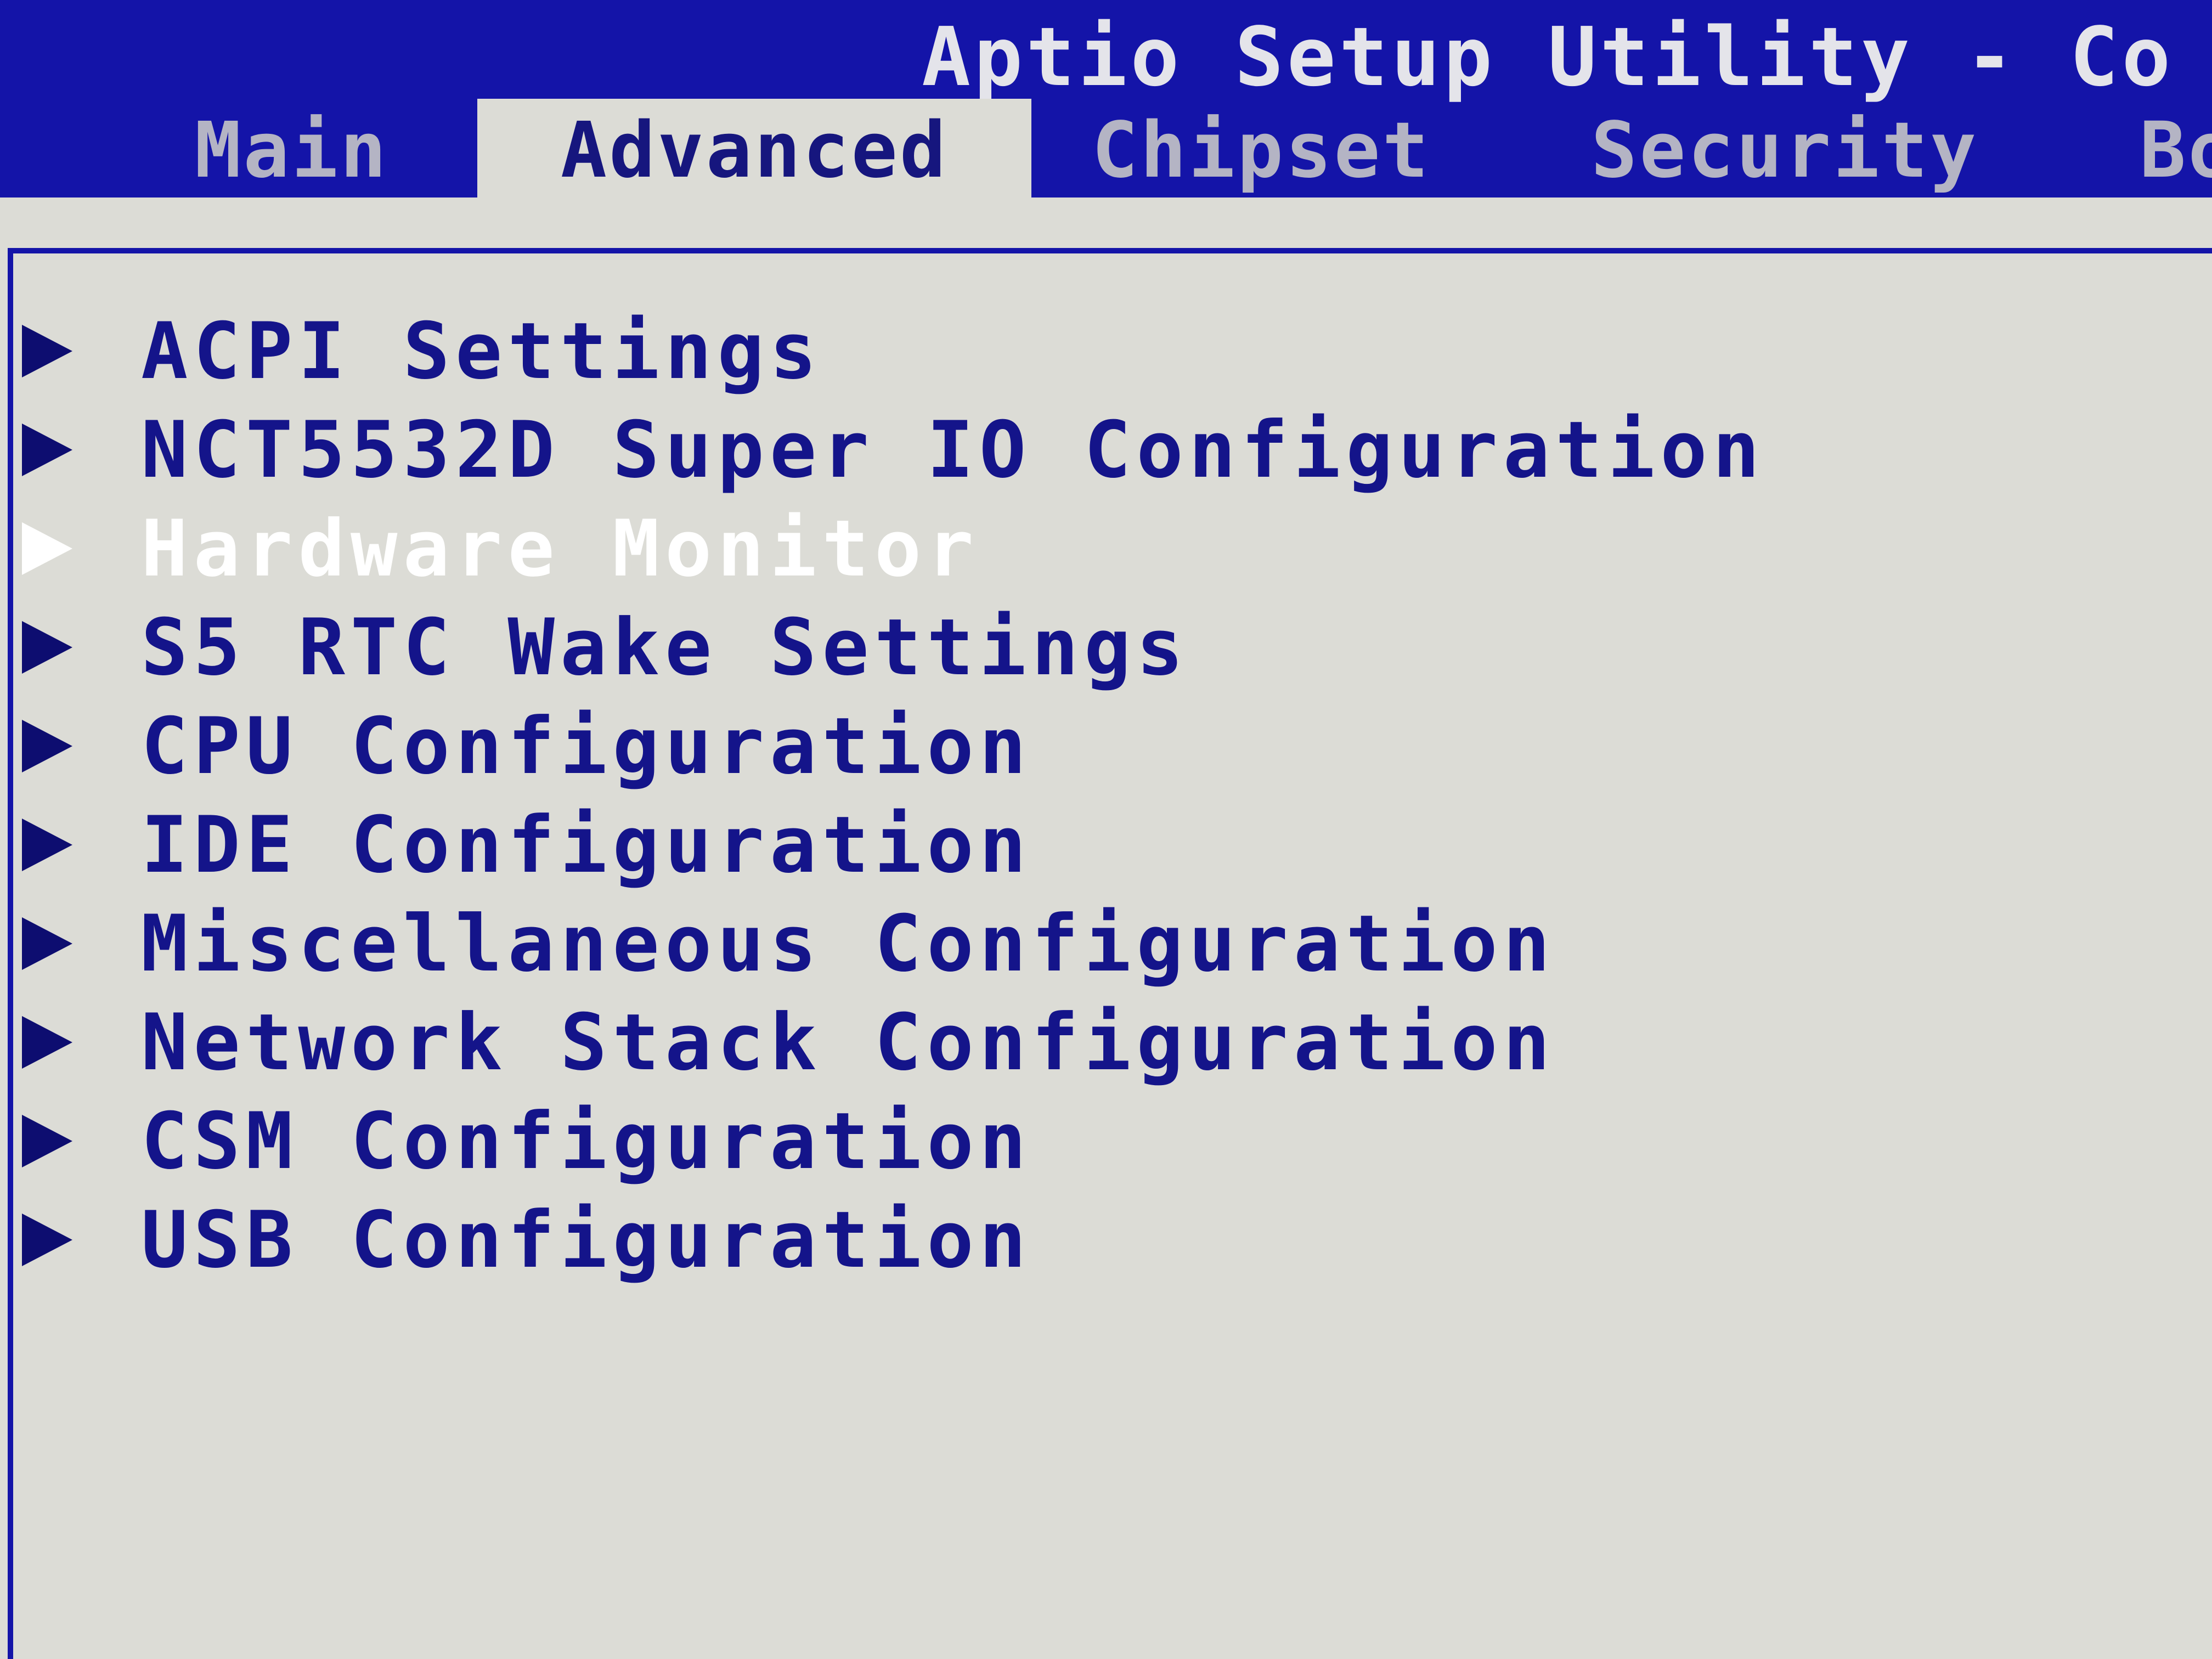 The height and width of the screenshot is (1659, 2212). I want to click on menu-item-cpu-configuration: CPU Configuration, so click(893, 746).